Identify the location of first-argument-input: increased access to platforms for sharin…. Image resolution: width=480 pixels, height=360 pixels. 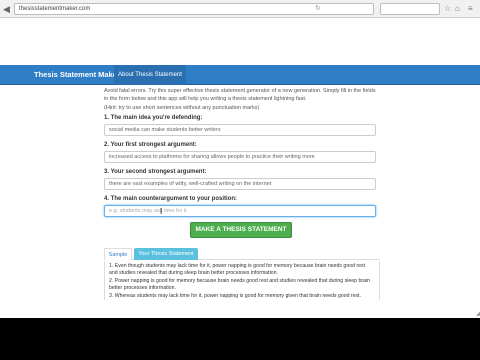
(240, 157).